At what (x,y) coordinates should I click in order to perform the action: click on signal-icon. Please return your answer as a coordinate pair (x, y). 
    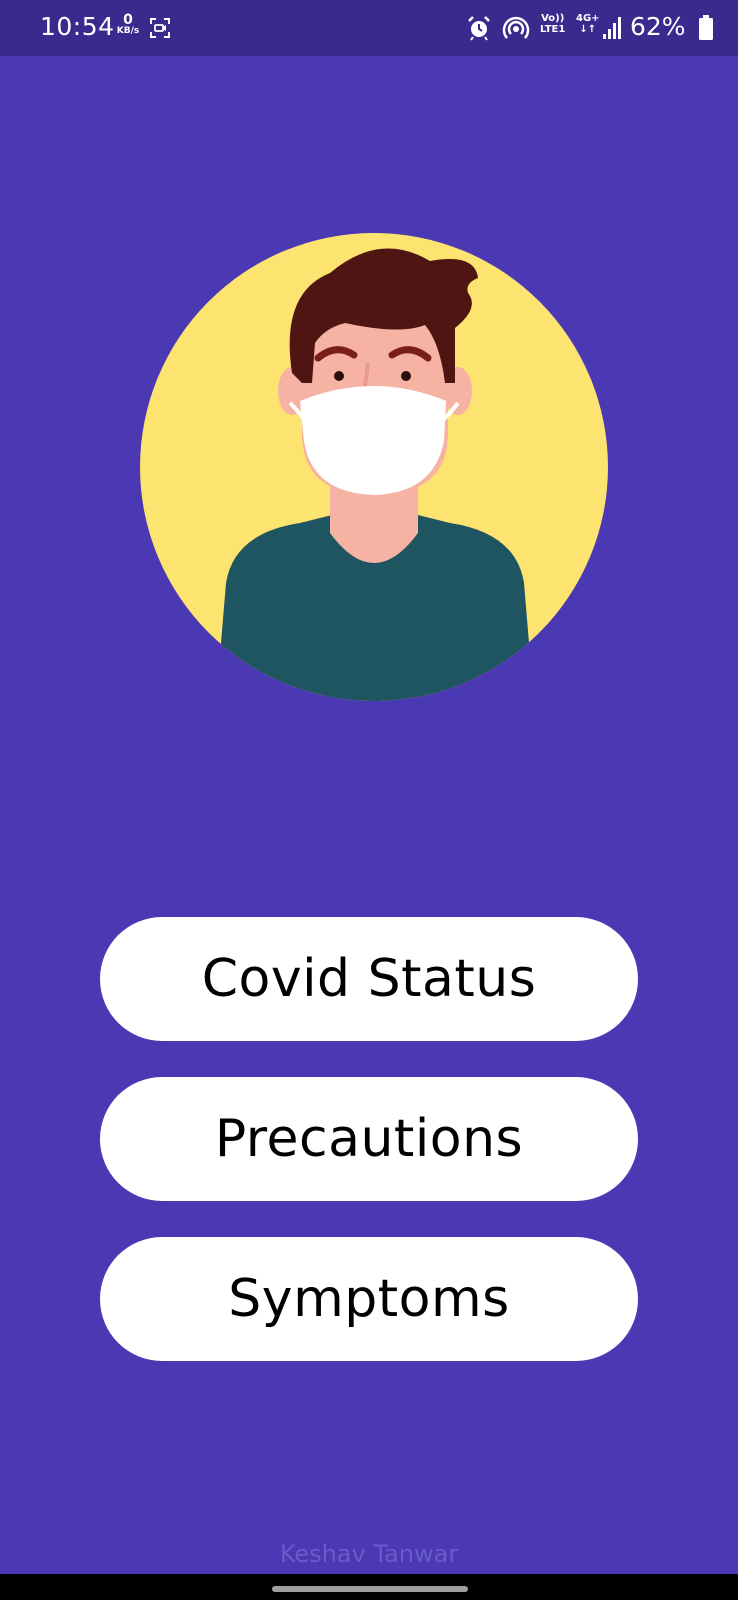
    Looking at the image, I should click on (612, 28).